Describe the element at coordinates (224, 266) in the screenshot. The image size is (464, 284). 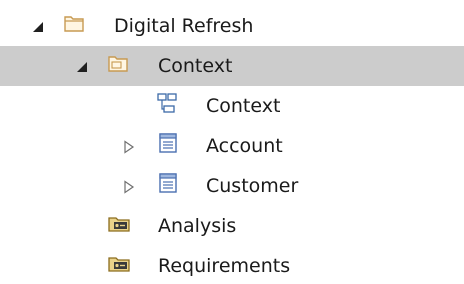
I see `tree-item-label: Requirements` at that location.